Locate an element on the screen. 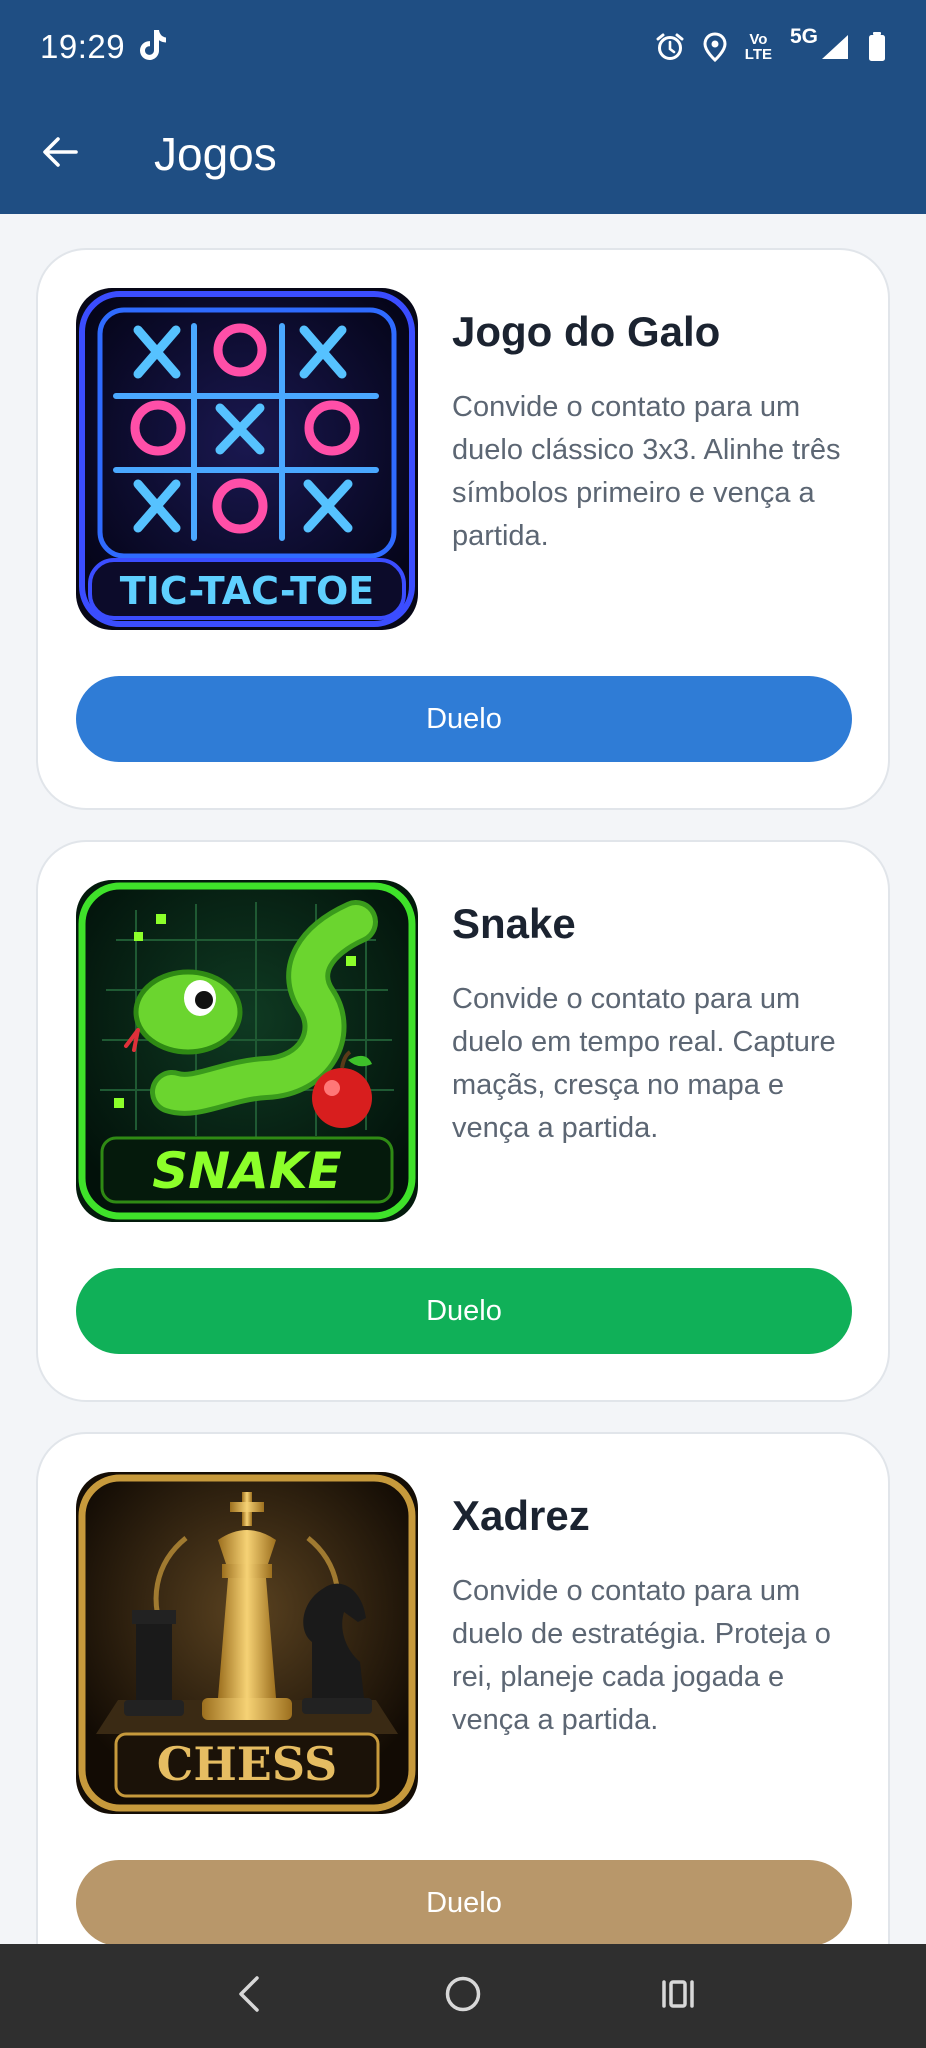  nav-recents-button is located at coordinates (678, 1996).